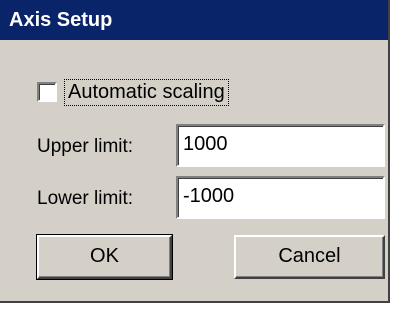 The image size is (402, 311). I want to click on automatic-scaling-option: Automatic scaling, so click(133, 92).